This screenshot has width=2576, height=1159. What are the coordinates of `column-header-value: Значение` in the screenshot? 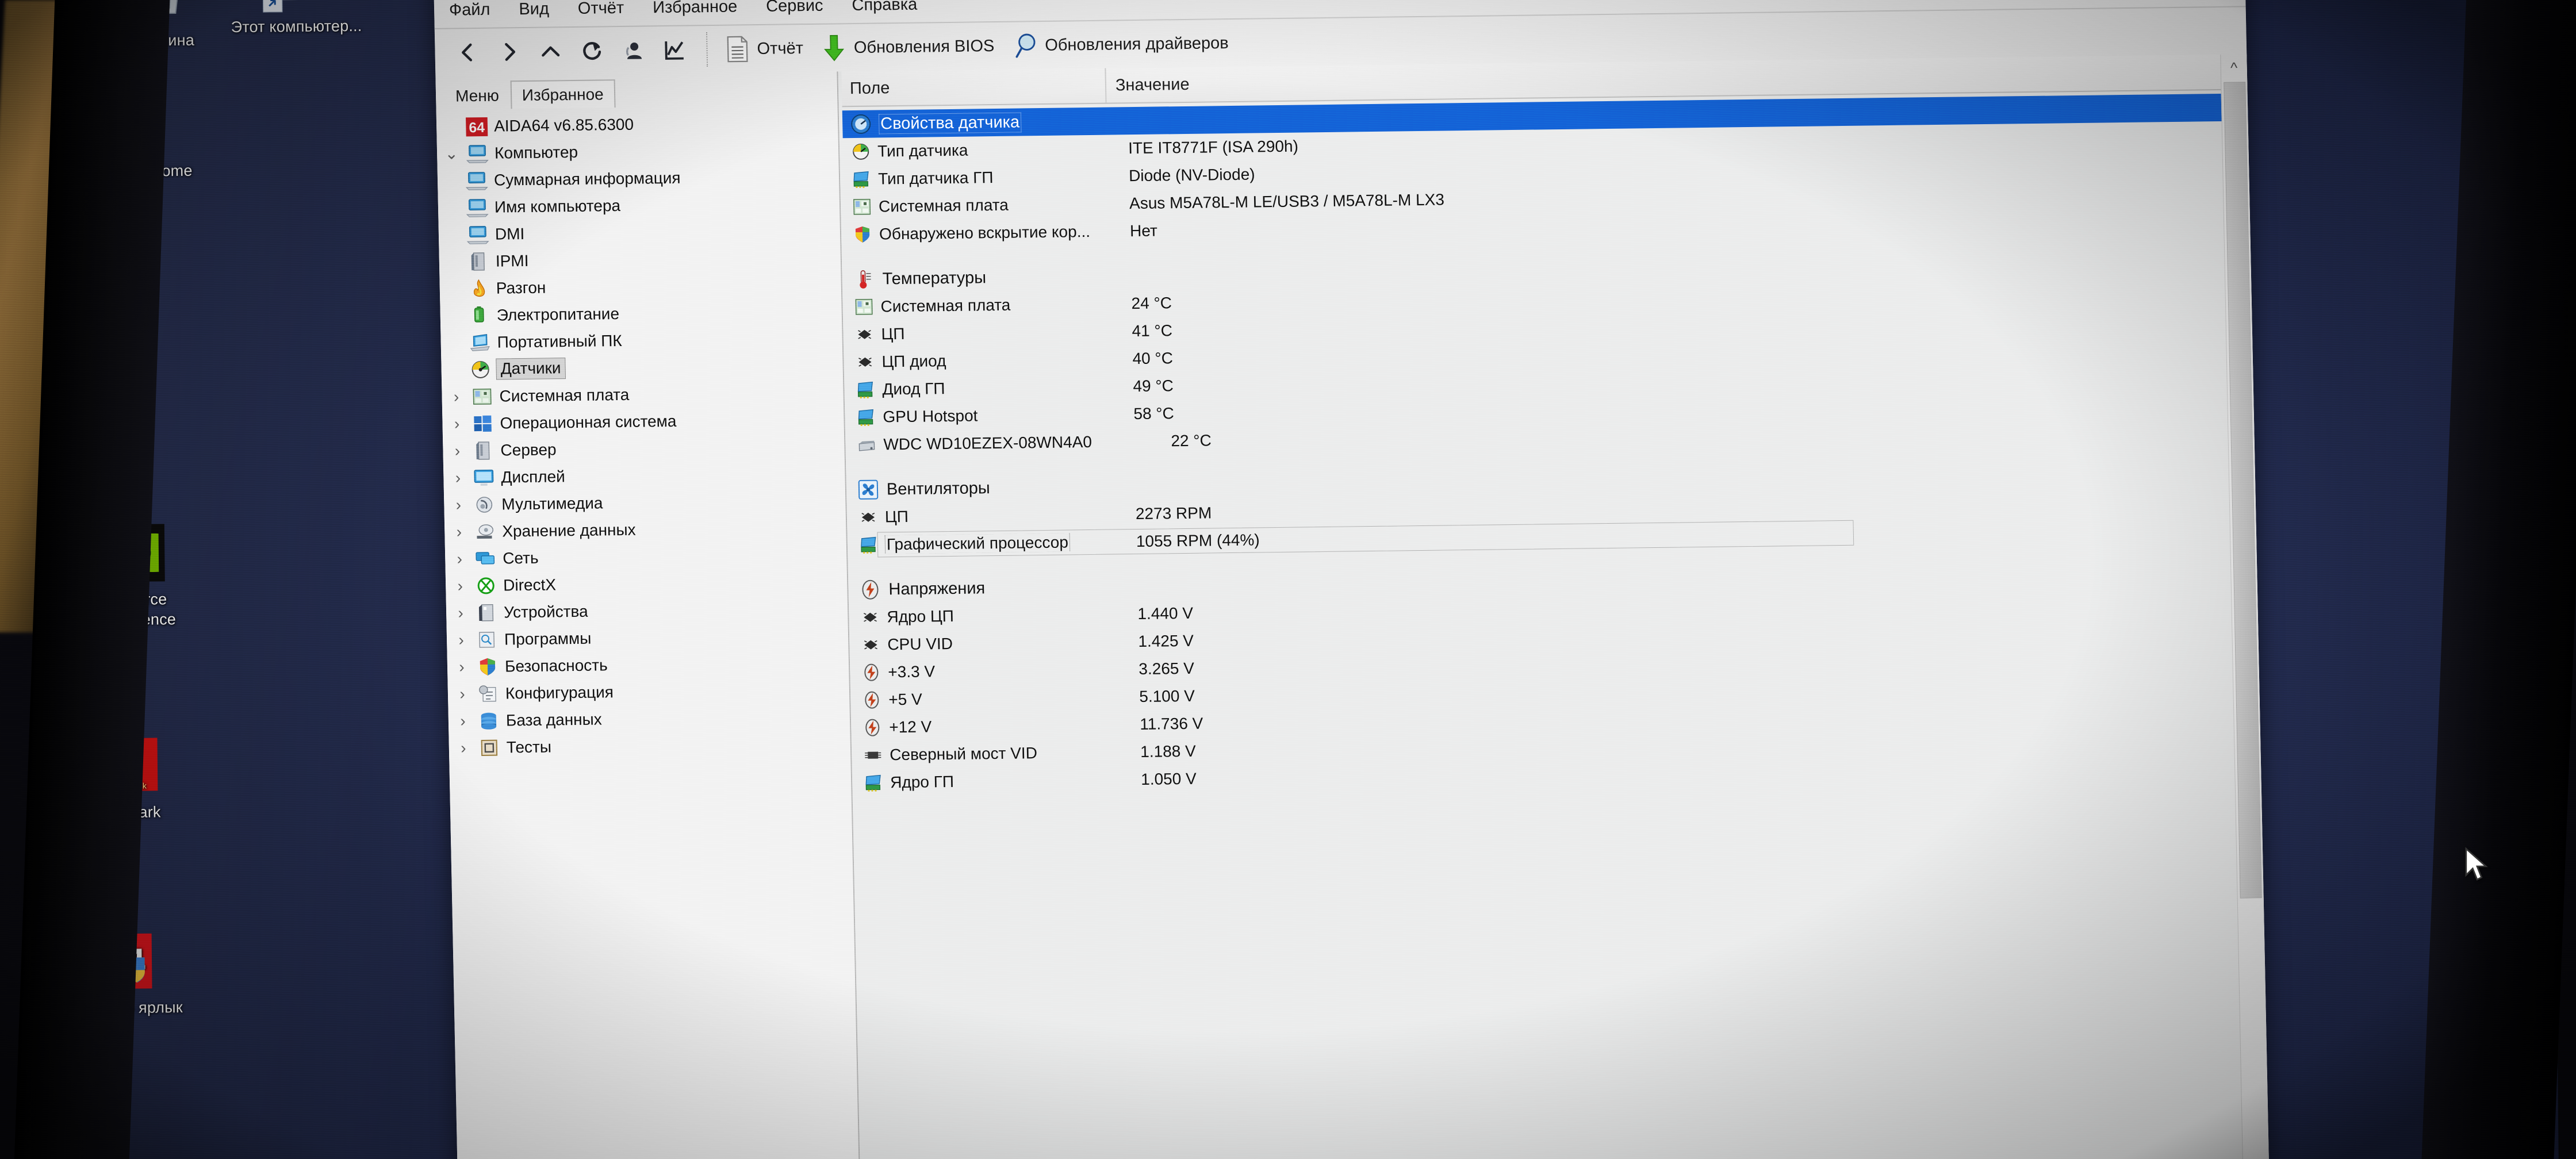 It's located at (1148, 85).